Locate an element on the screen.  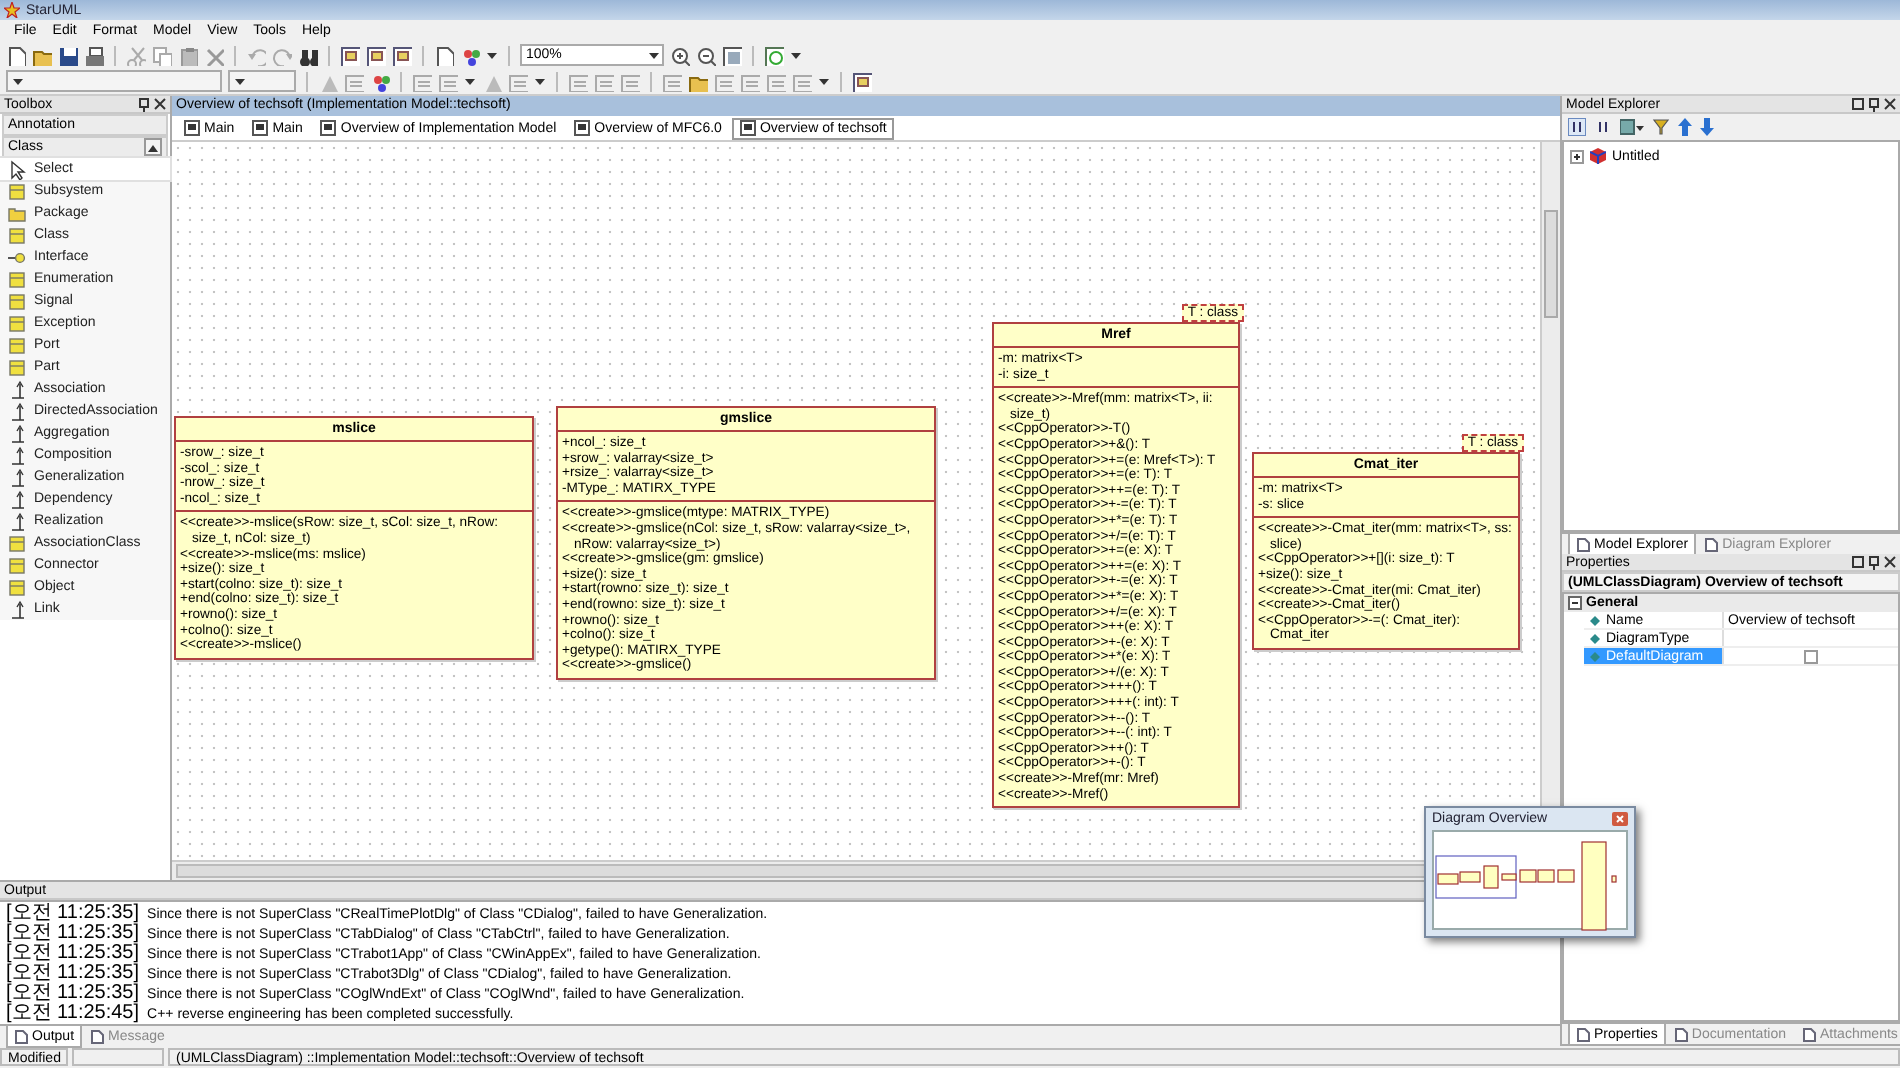
expand-icon is located at coordinates (1577, 156).